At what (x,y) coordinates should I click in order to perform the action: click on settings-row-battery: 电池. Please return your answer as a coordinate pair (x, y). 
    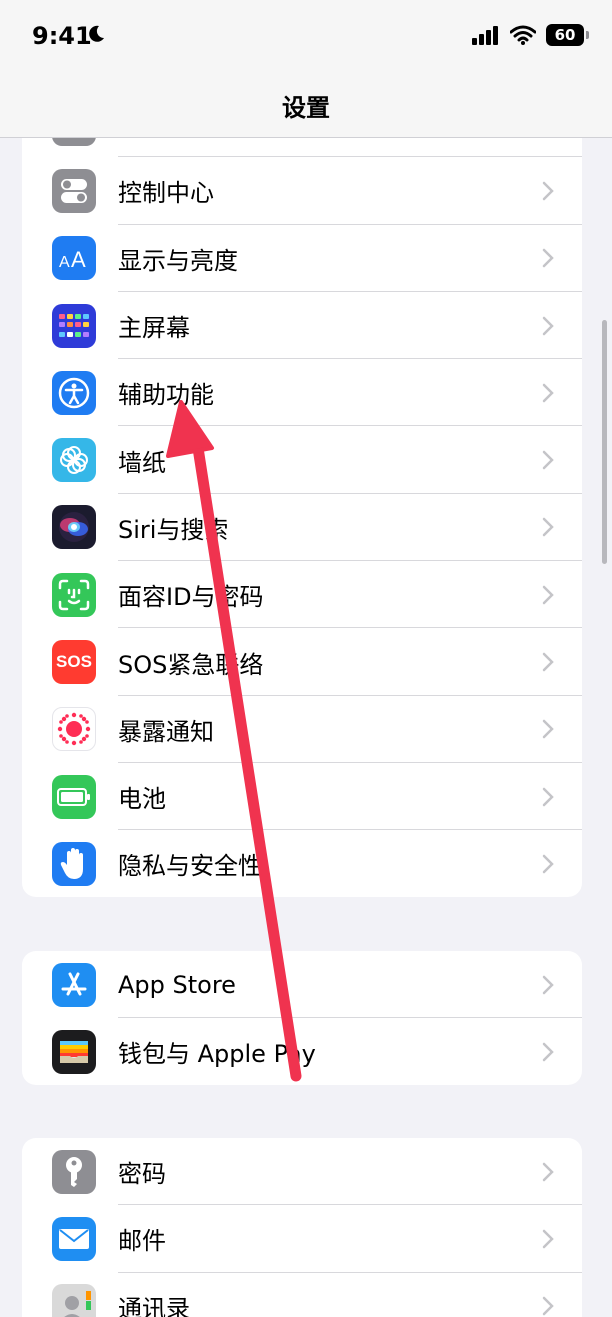
    Looking at the image, I should click on (302, 797).